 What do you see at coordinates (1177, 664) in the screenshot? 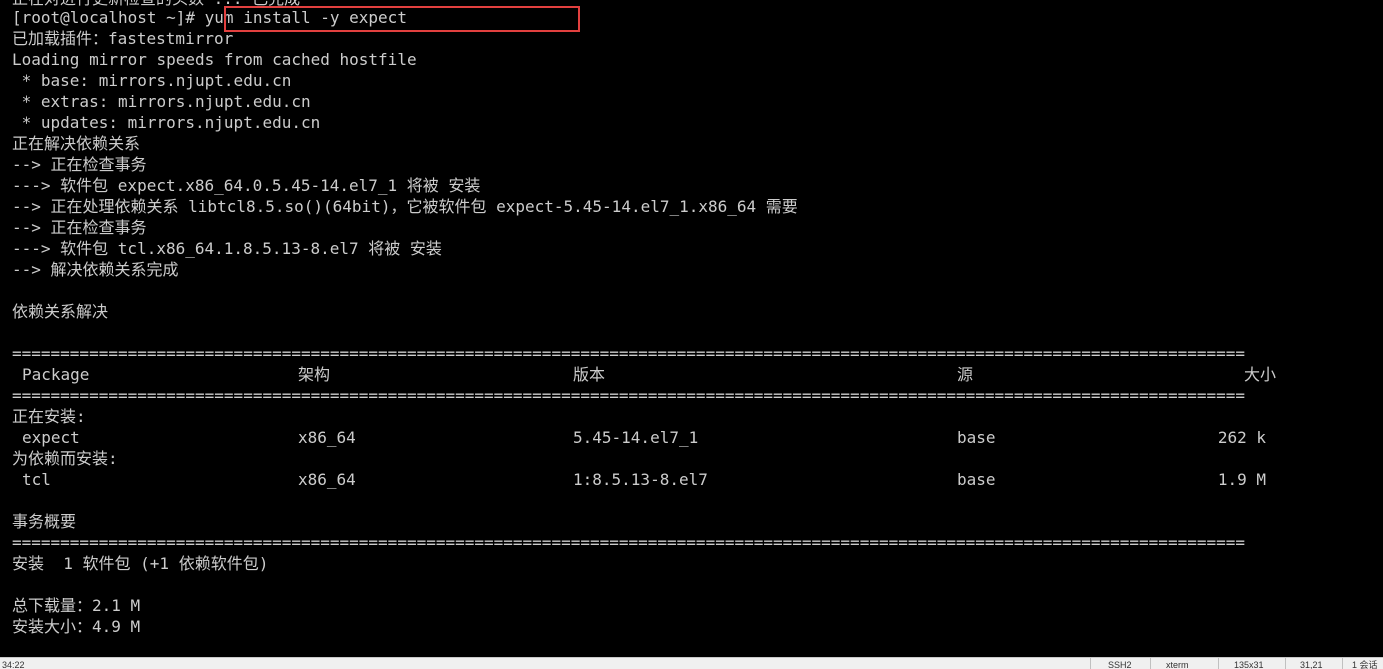
I see `status-term: xterm` at bounding box center [1177, 664].